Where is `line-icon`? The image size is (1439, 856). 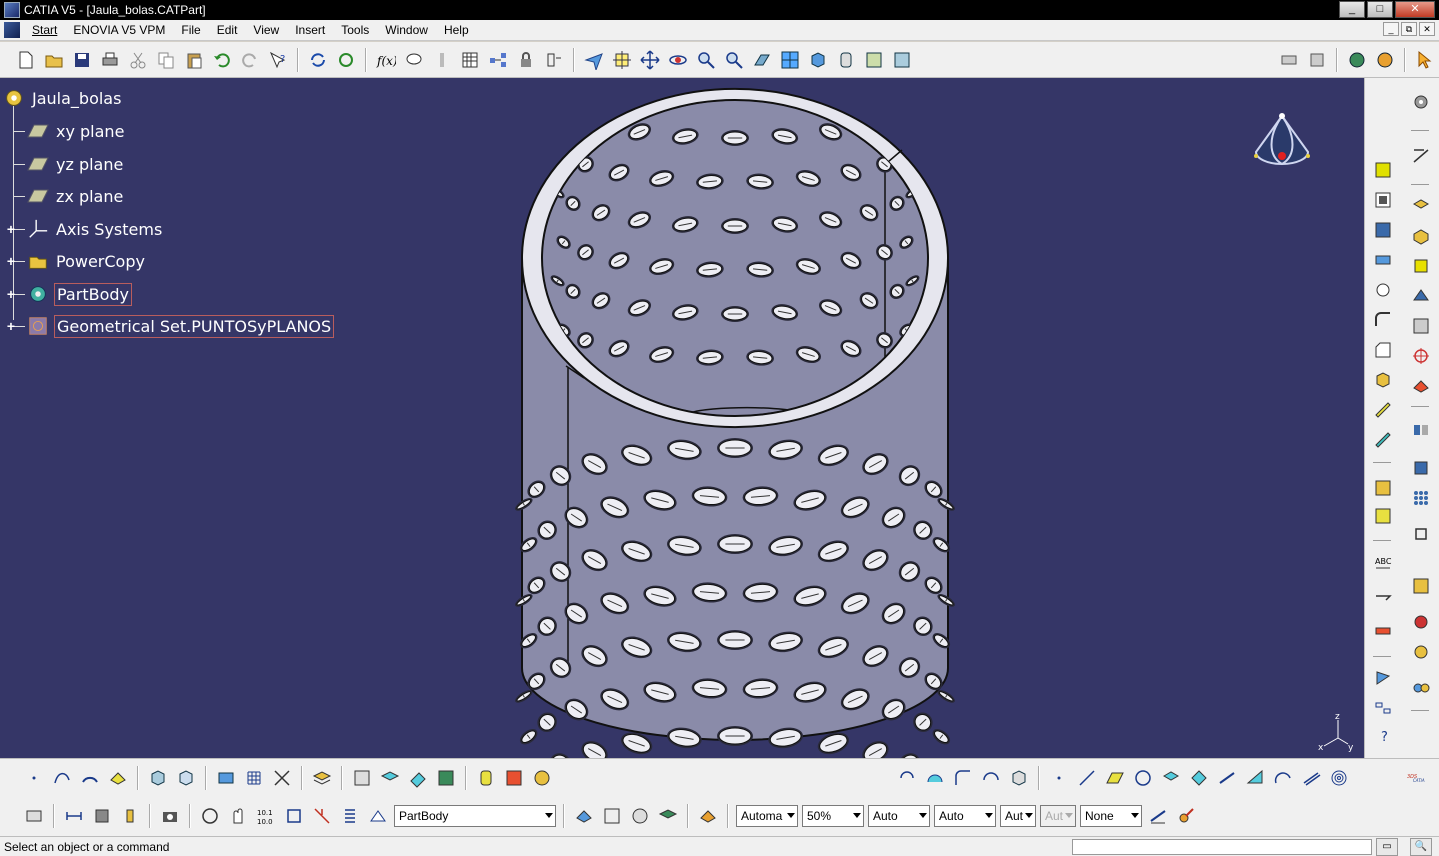 line-icon is located at coordinates (1087, 778).